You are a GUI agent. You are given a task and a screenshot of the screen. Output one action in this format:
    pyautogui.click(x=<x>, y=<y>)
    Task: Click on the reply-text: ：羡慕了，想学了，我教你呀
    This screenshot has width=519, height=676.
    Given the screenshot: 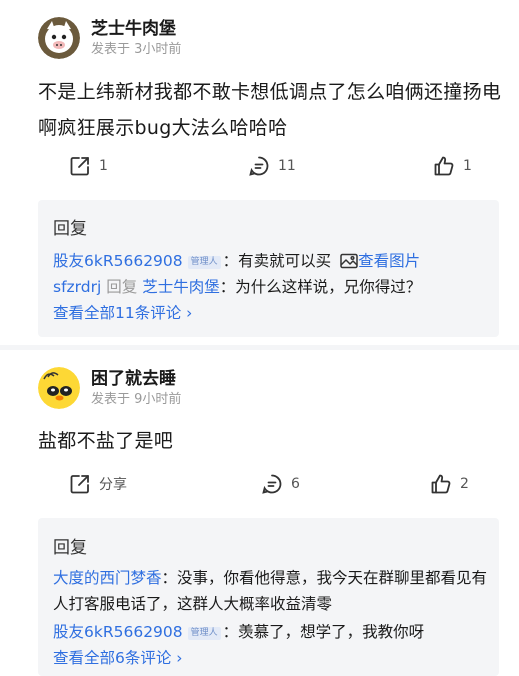 What is the action you would take?
    pyautogui.click(x=323, y=632)
    